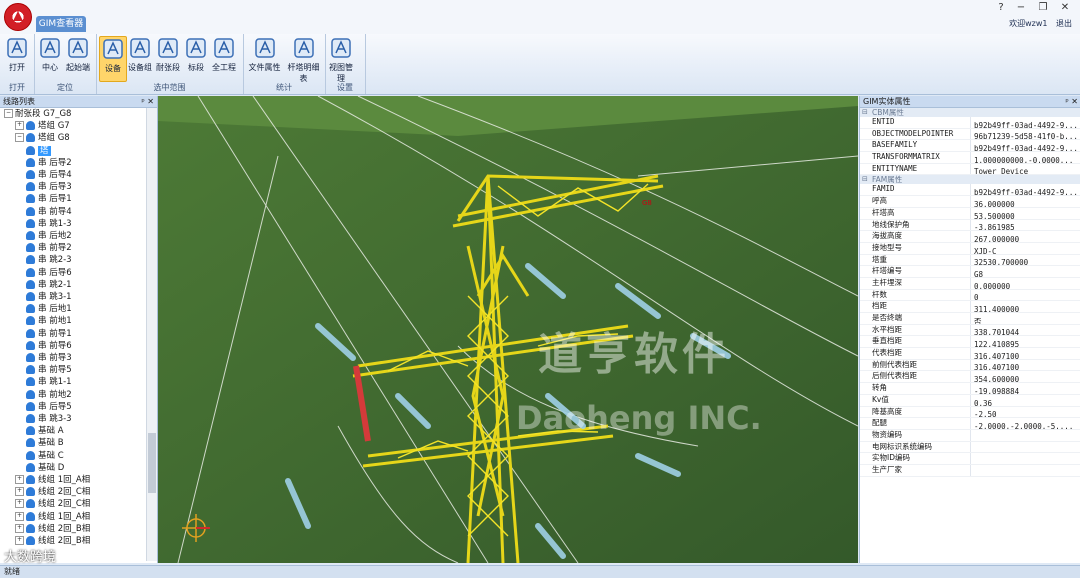 The image size is (1080, 578). What do you see at coordinates (970, 180) in the screenshot?
I see `property-section: FAM属性` at bounding box center [970, 180].